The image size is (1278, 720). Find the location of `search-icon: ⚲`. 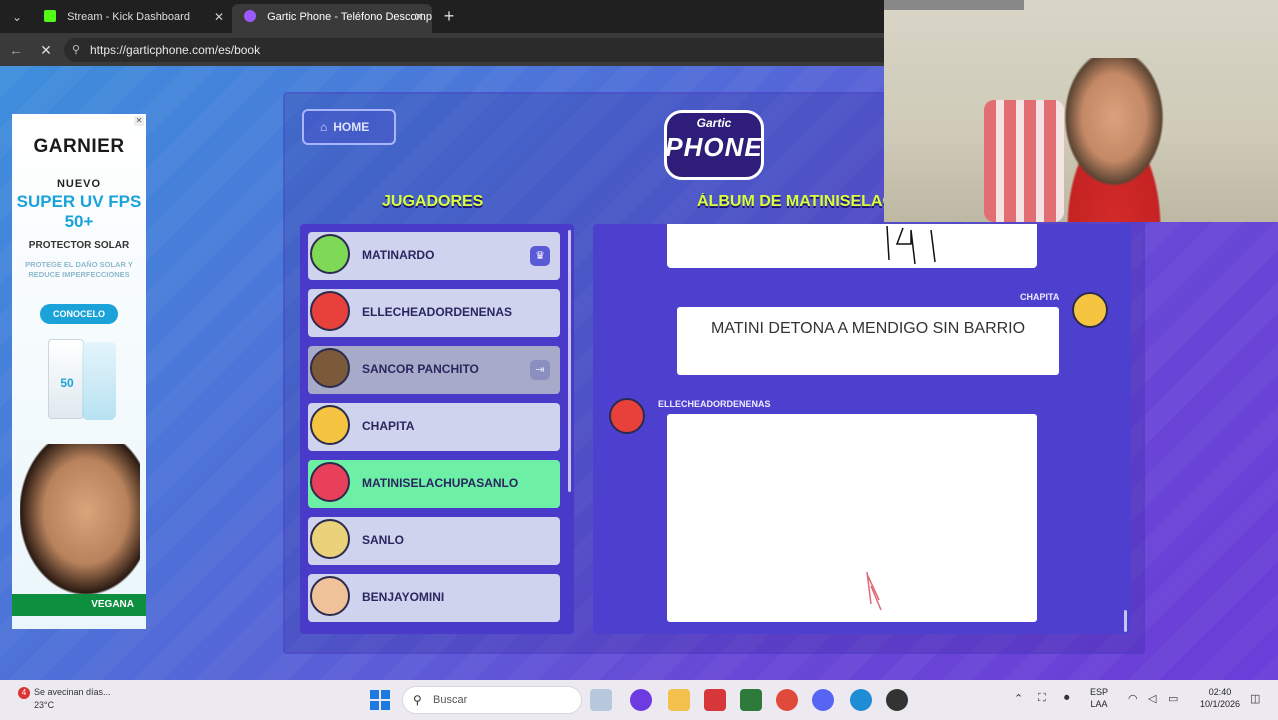

search-icon: ⚲ is located at coordinates (417, 700).